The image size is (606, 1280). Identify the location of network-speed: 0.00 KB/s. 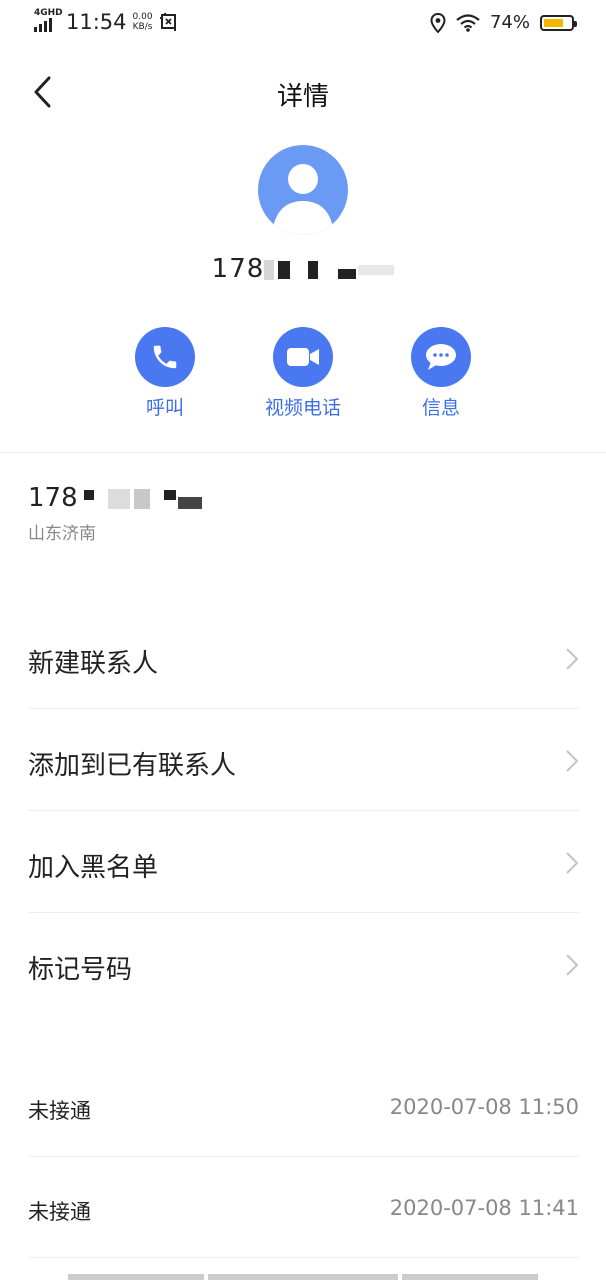
(143, 22).